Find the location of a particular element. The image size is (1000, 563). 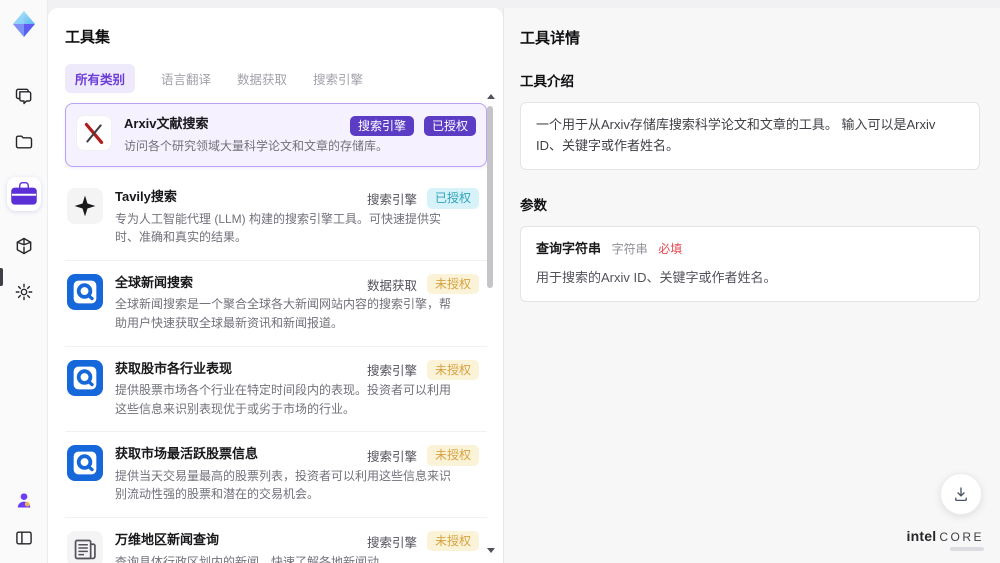

sidebar-item-tools-active is located at coordinates (23, 194).